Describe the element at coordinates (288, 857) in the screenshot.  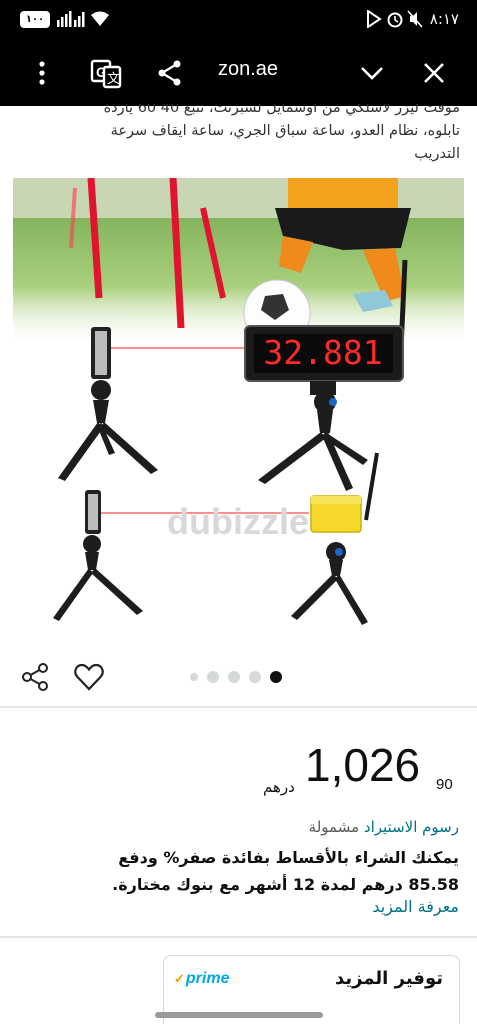
I see `installment-line-1: يمكنك الشراء بالأقساط بفائدة صفر% ودفع` at that location.